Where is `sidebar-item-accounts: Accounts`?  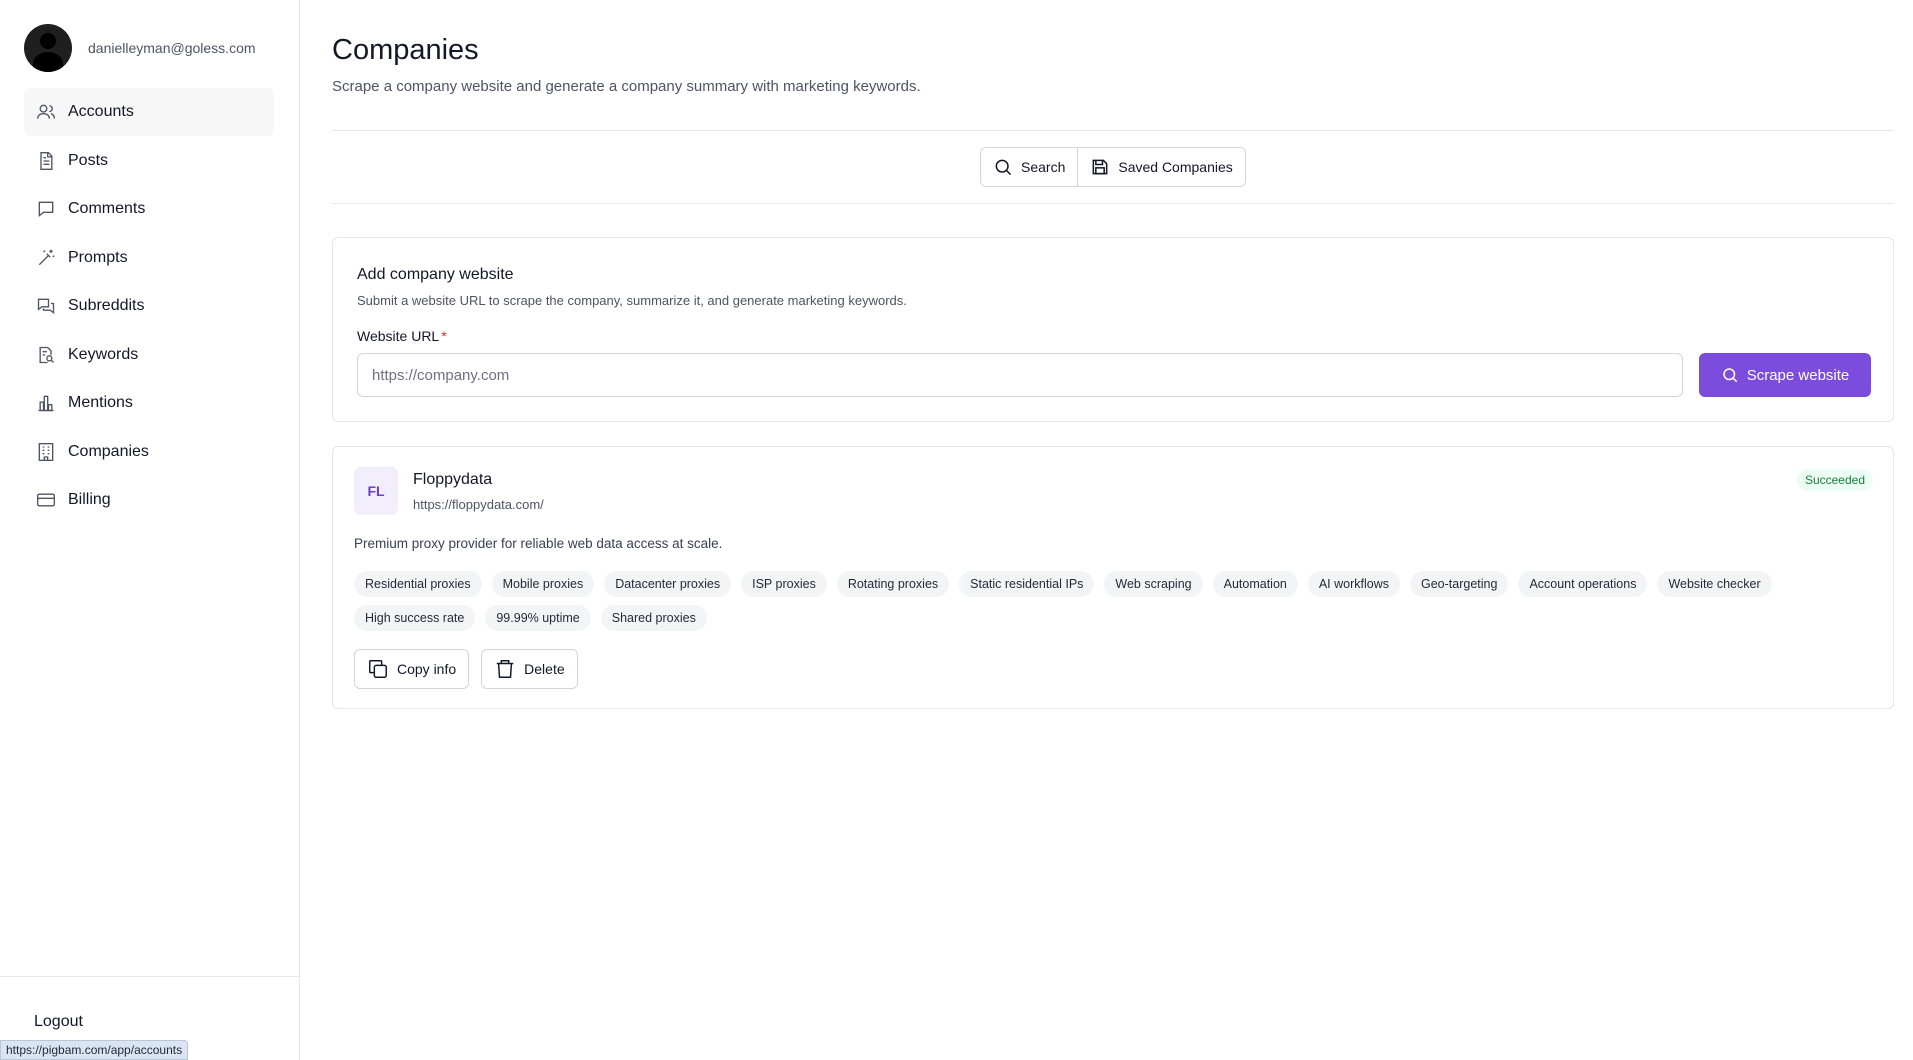
sidebar-item-accounts: Accounts is located at coordinates (149, 112).